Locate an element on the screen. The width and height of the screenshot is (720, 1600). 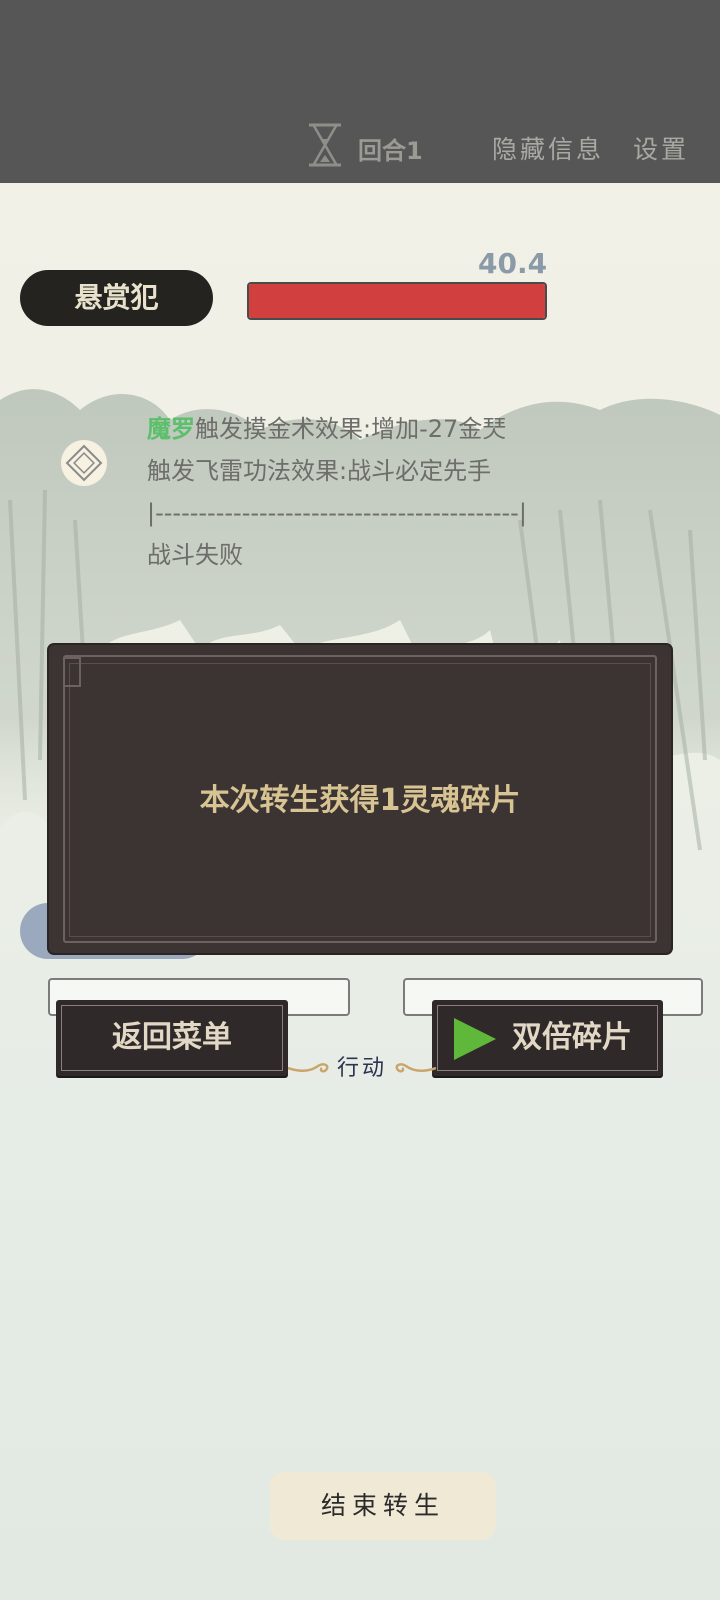
hide-info-button: 隐藏信息 is located at coordinates (548, 148).